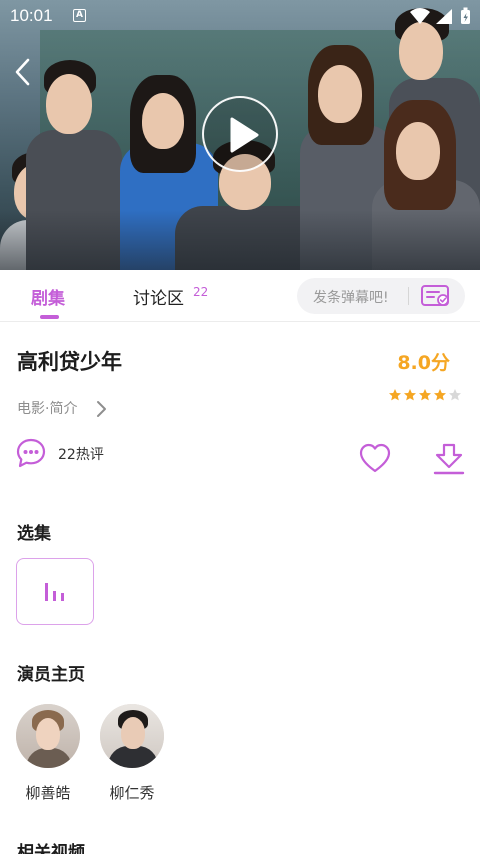  What do you see at coordinates (69, 362) in the screenshot?
I see `show-title: 高利贷少年` at bounding box center [69, 362].